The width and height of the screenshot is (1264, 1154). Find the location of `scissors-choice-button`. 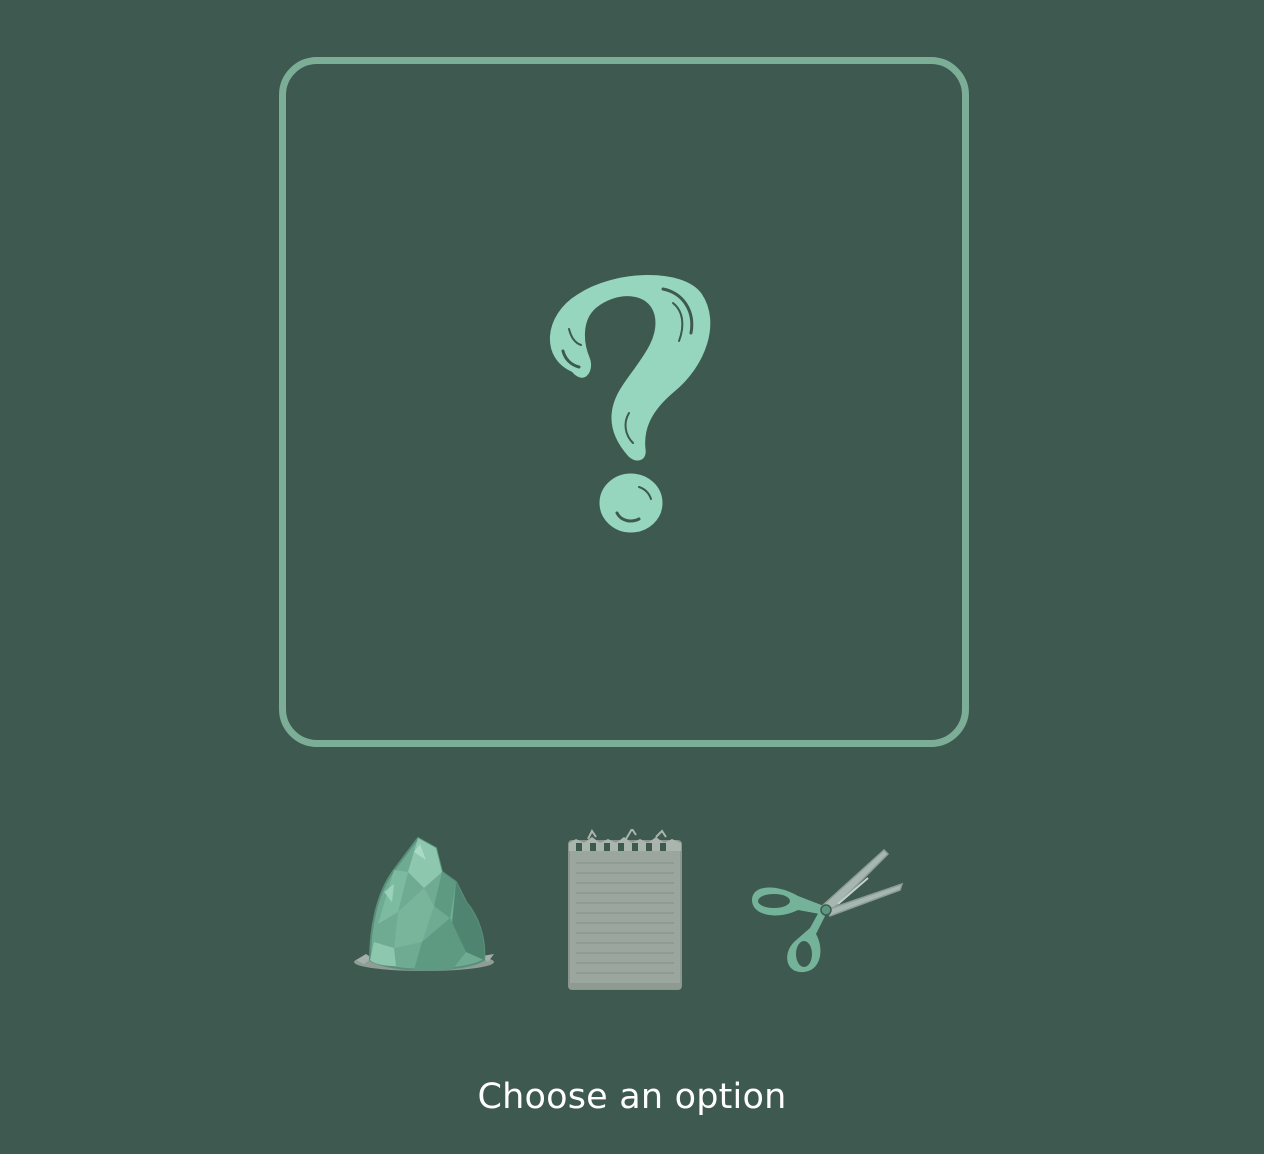

scissors-choice-button is located at coordinates (826, 912).